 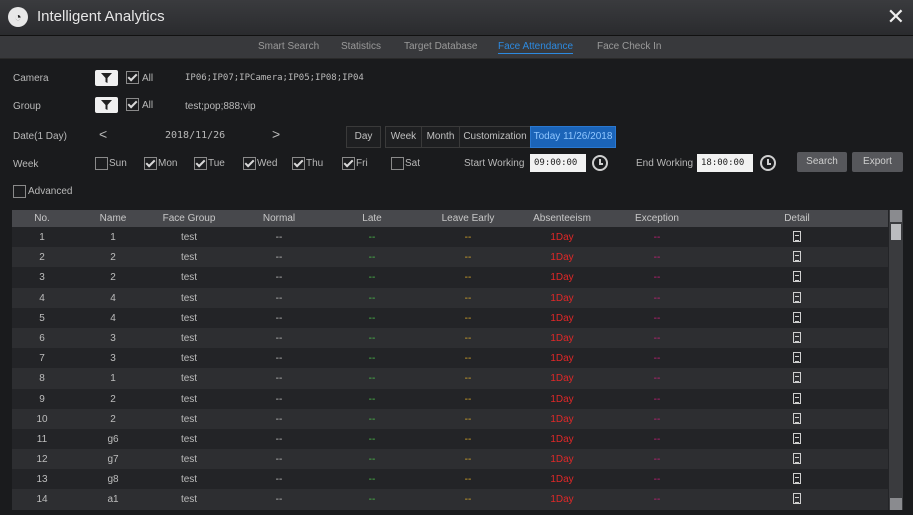 What do you see at coordinates (106, 78) in the screenshot?
I see `camera-filter-button` at bounding box center [106, 78].